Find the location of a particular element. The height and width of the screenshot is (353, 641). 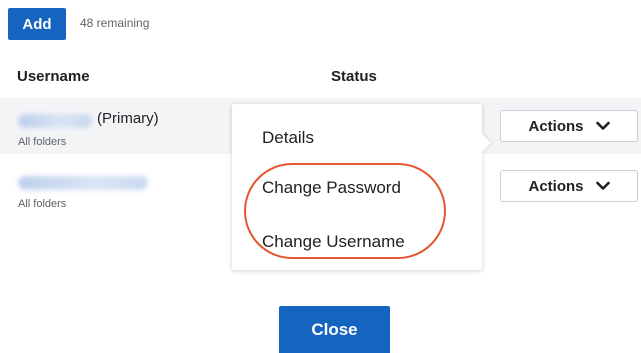

menu-item-change-password: Change Password is located at coordinates (331, 188).